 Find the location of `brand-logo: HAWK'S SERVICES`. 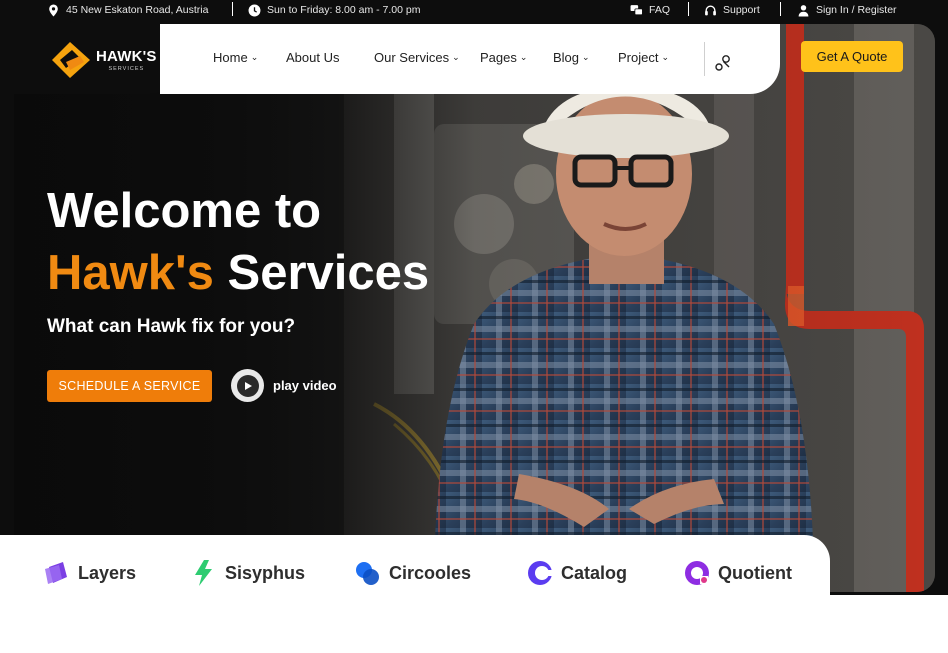

brand-logo: HAWK'S SERVICES is located at coordinates (103, 60).